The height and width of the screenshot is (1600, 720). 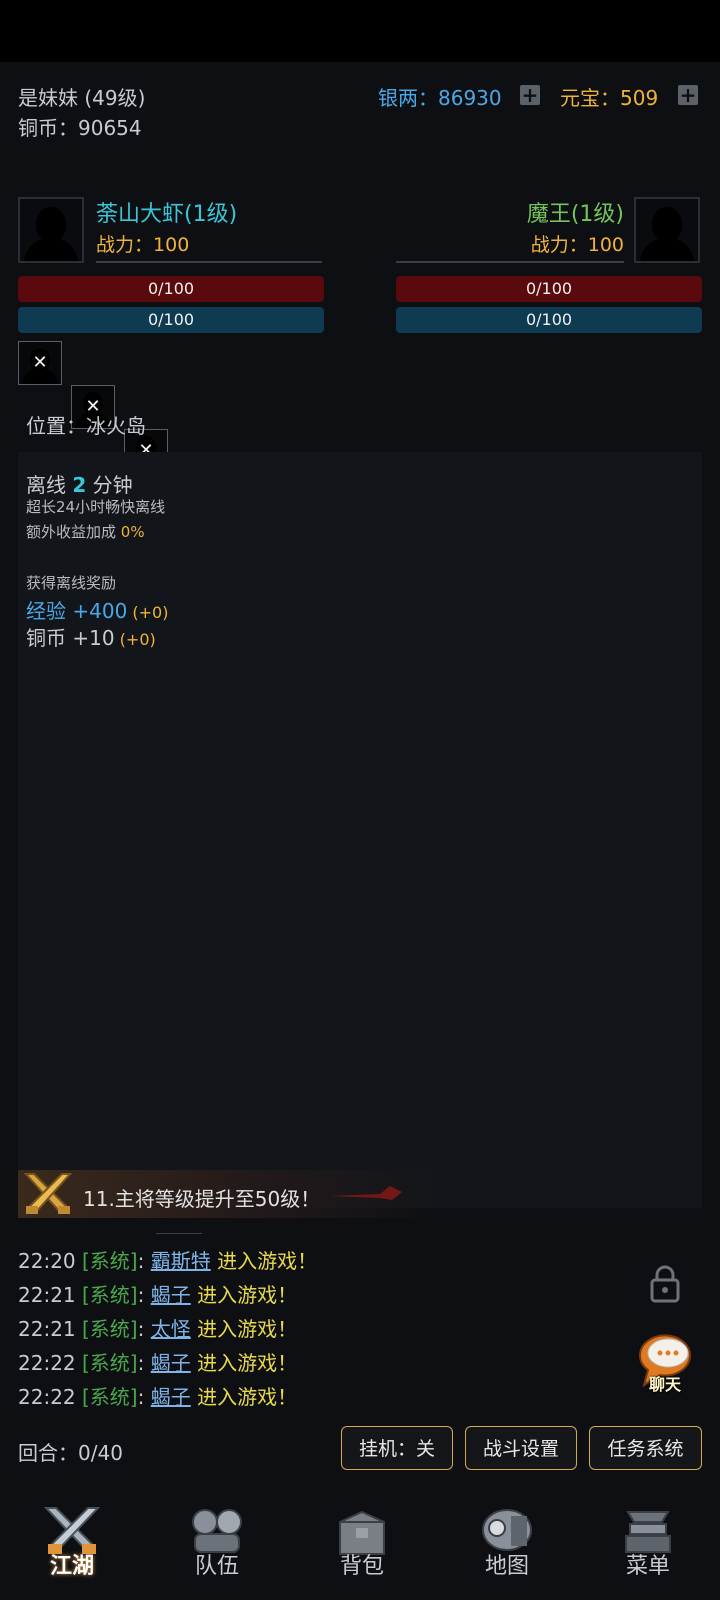 What do you see at coordinates (216, 1566) in the screenshot?
I see `nav-label: 队伍` at bounding box center [216, 1566].